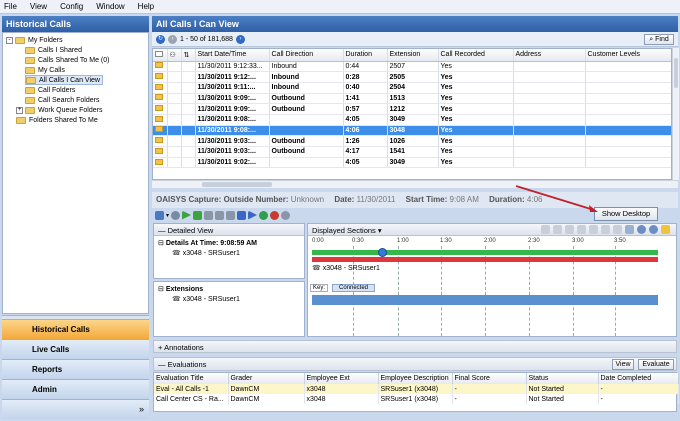  Describe the element at coordinates (59, 110) in the screenshot. I see `tree-work-queue-folders: + Work Queue Folders` at that location.